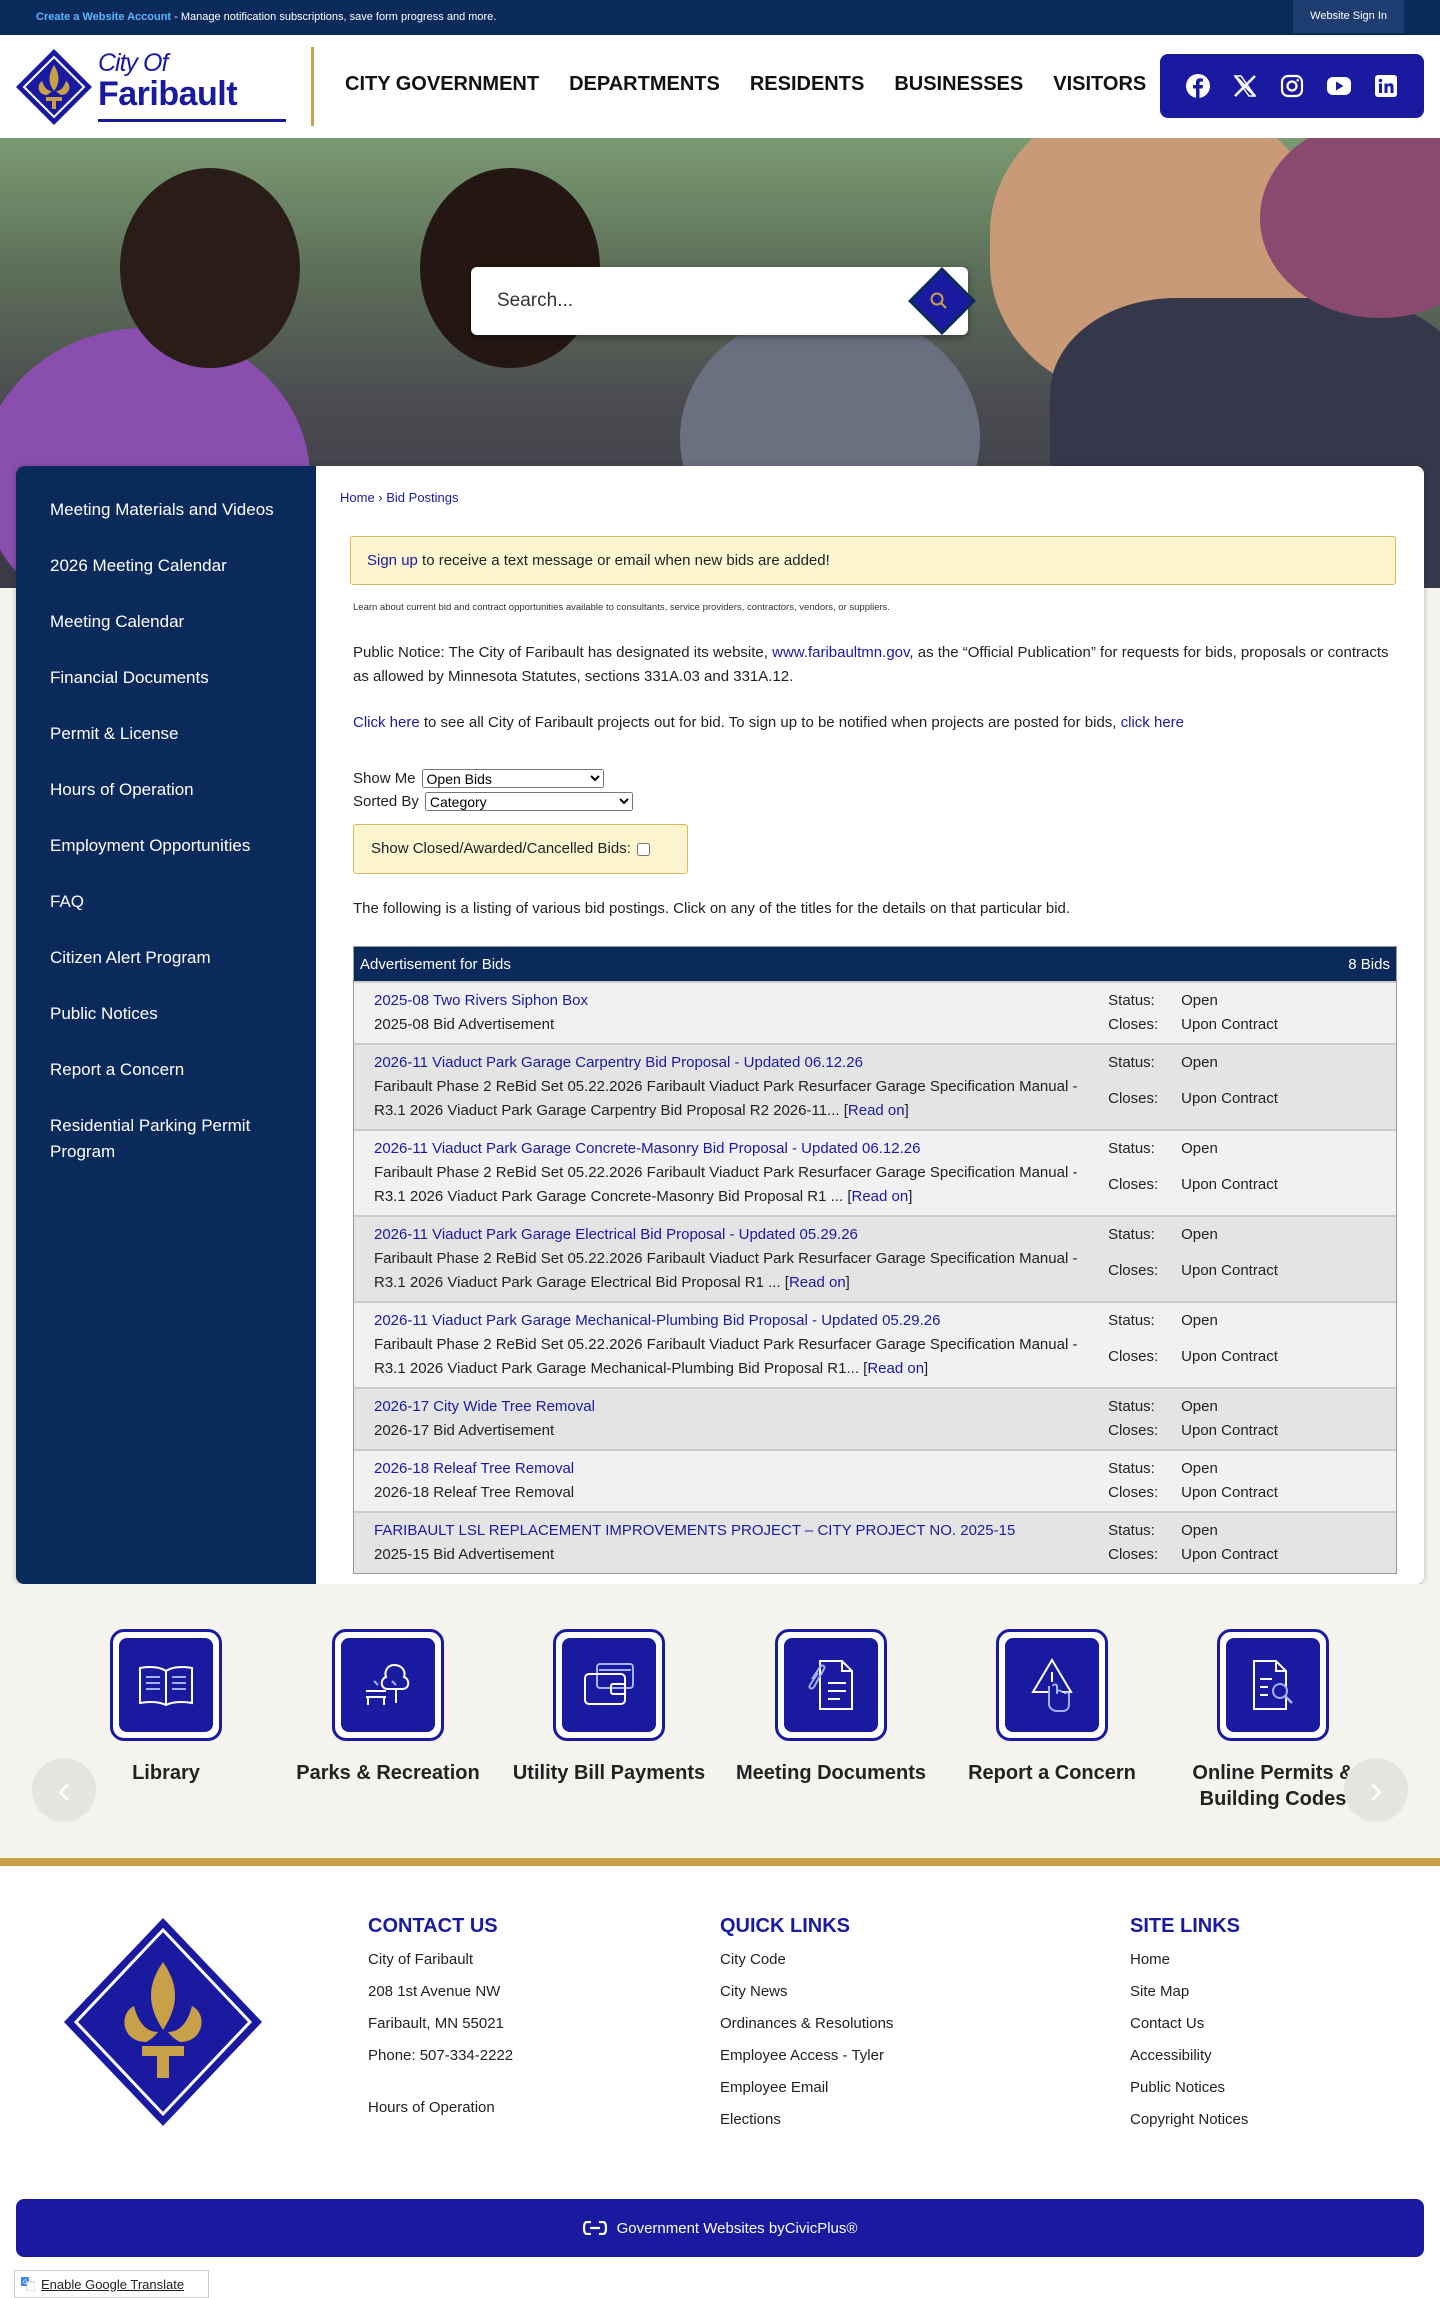 Image resolution: width=1440 pixels, height=2298 pixels. Describe the element at coordinates (941, 301) in the screenshot. I see `search-button` at that location.